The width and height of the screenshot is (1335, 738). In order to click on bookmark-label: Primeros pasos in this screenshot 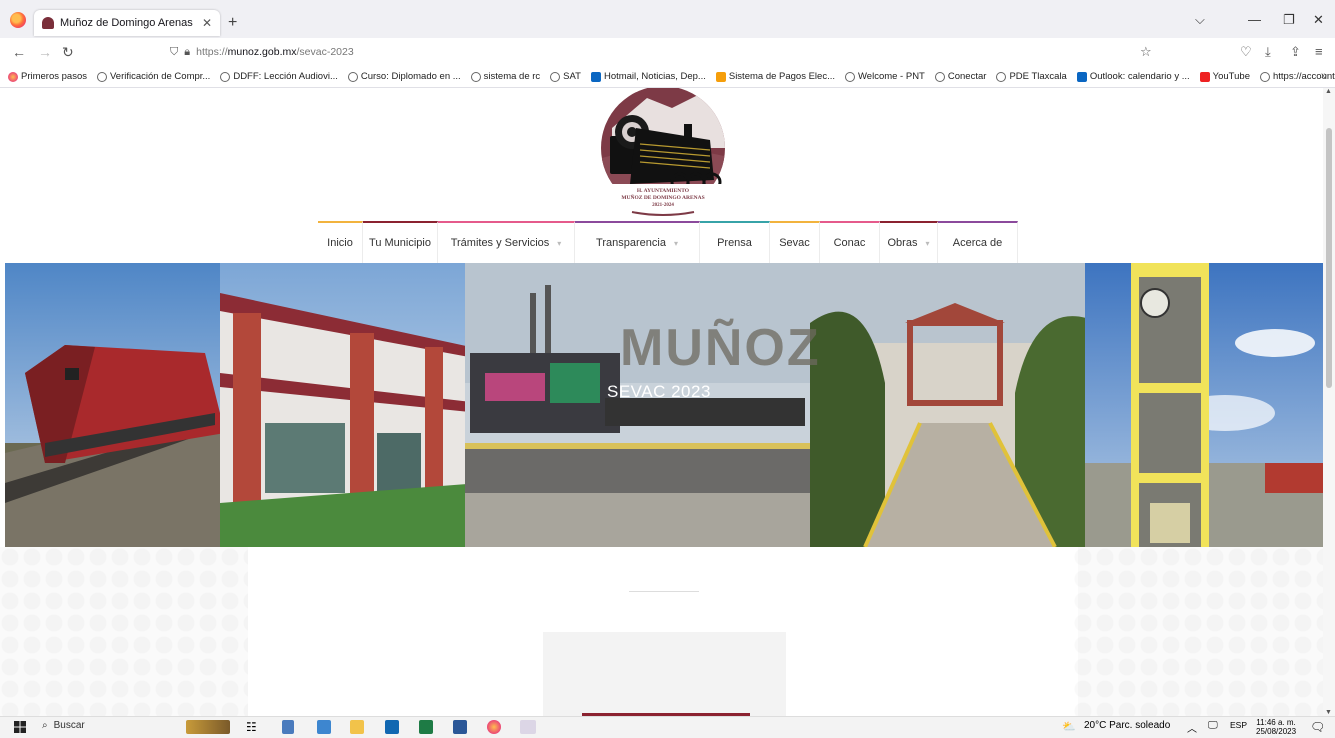, I will do `click(54, 76)`.